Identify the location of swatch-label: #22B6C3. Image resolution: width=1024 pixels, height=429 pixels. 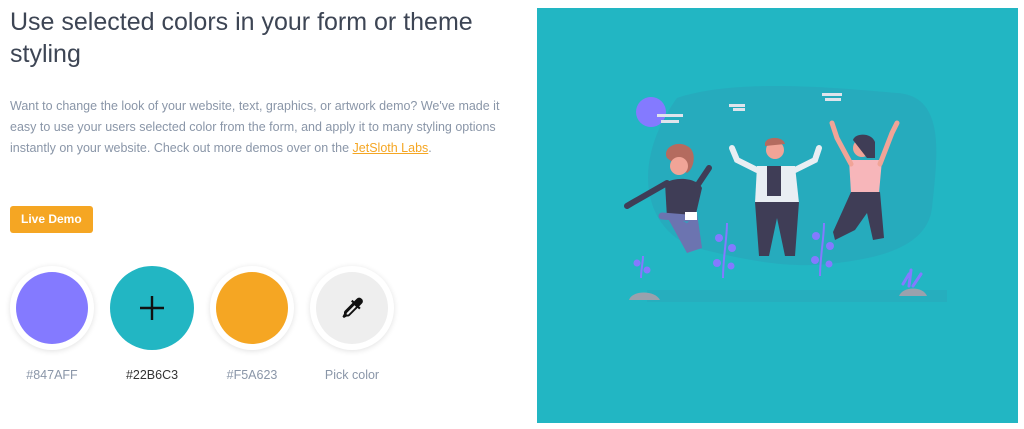
(152, 375).